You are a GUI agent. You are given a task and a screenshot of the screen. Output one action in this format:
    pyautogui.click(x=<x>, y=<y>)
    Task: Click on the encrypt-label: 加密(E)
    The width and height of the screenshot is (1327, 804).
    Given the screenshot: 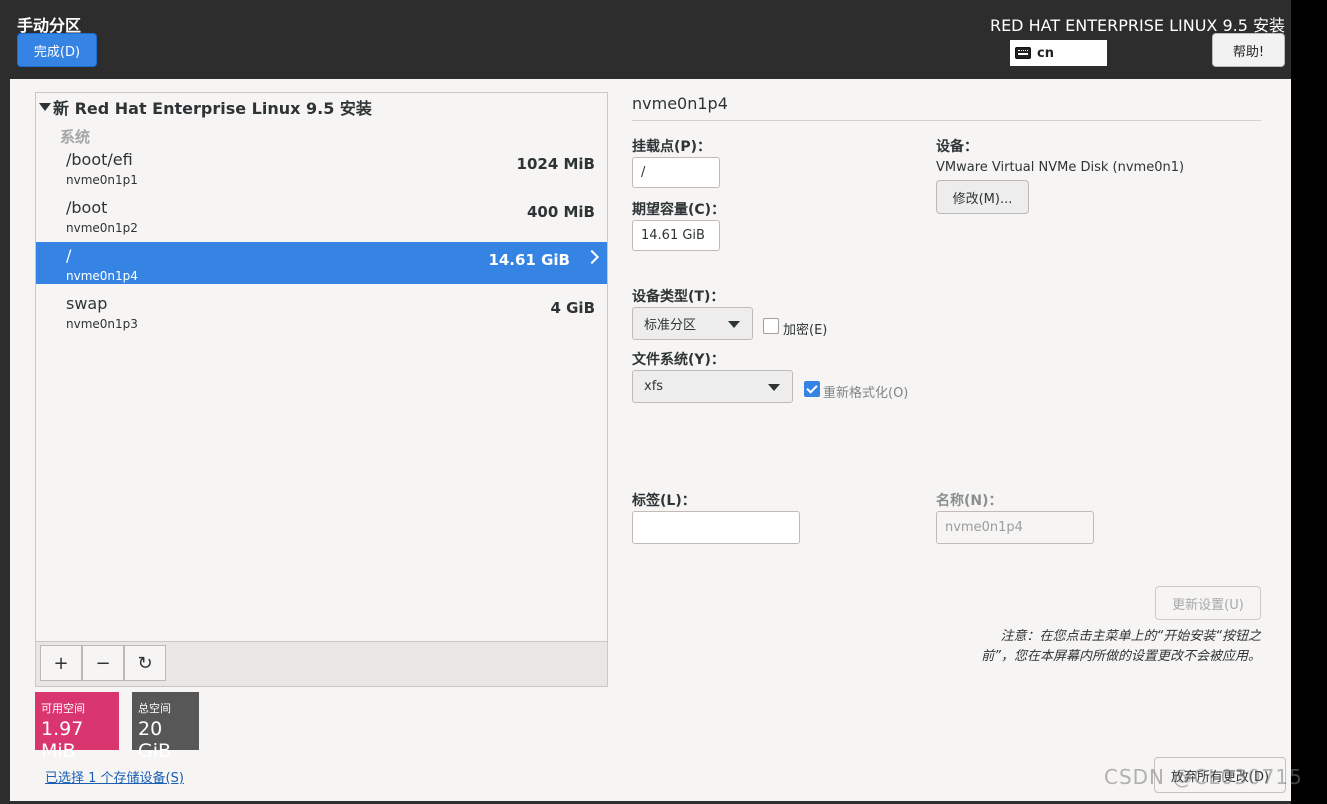 What is the action you would take?
    pyautogui.click(x=805, y=330)
    